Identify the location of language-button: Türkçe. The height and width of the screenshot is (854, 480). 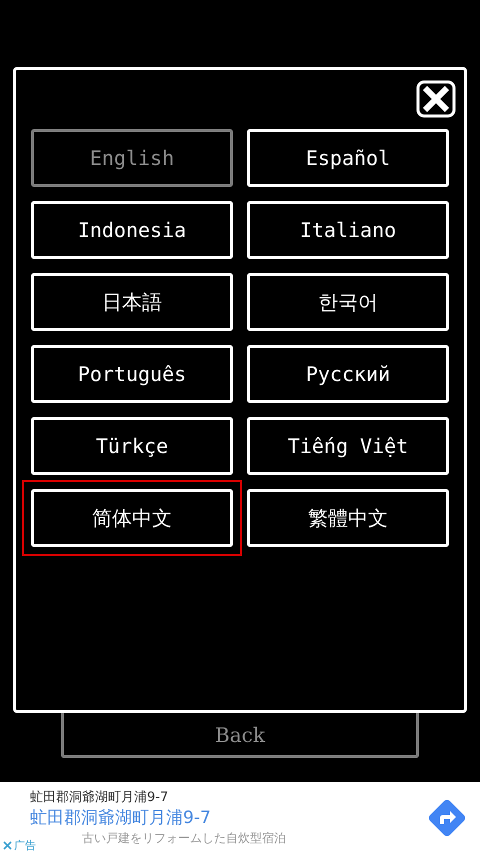
(132, 446).